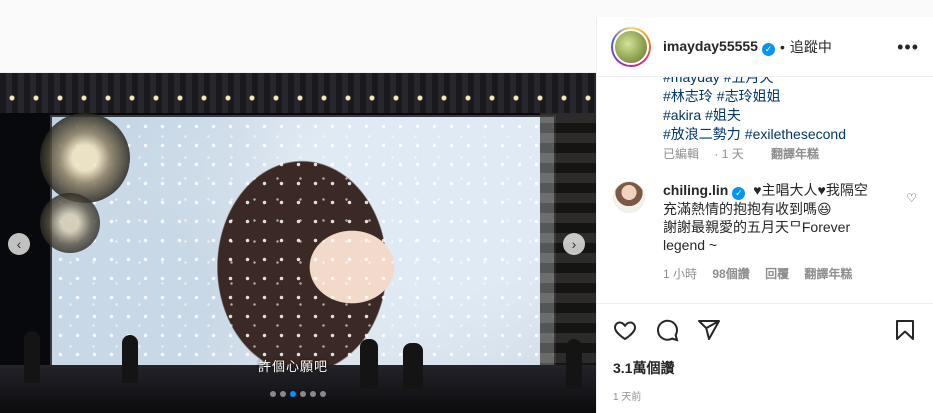 The height and width of the screenshot is (413, 933). I want to click on comment-meta: 1 小時 98個讚 回覆 翻譯年糕, so click(763, 273).